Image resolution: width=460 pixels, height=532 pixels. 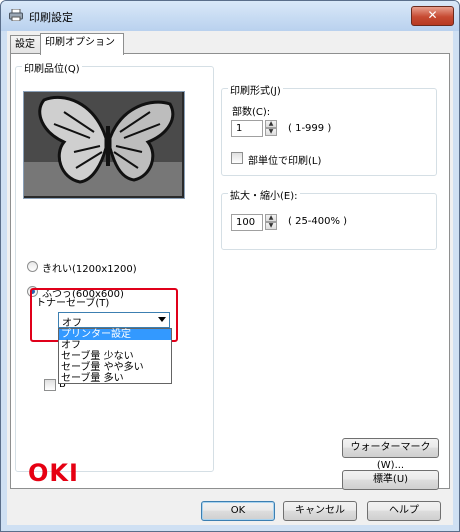 I want to click on close-icon: ✕, so click(x=432, y=15).